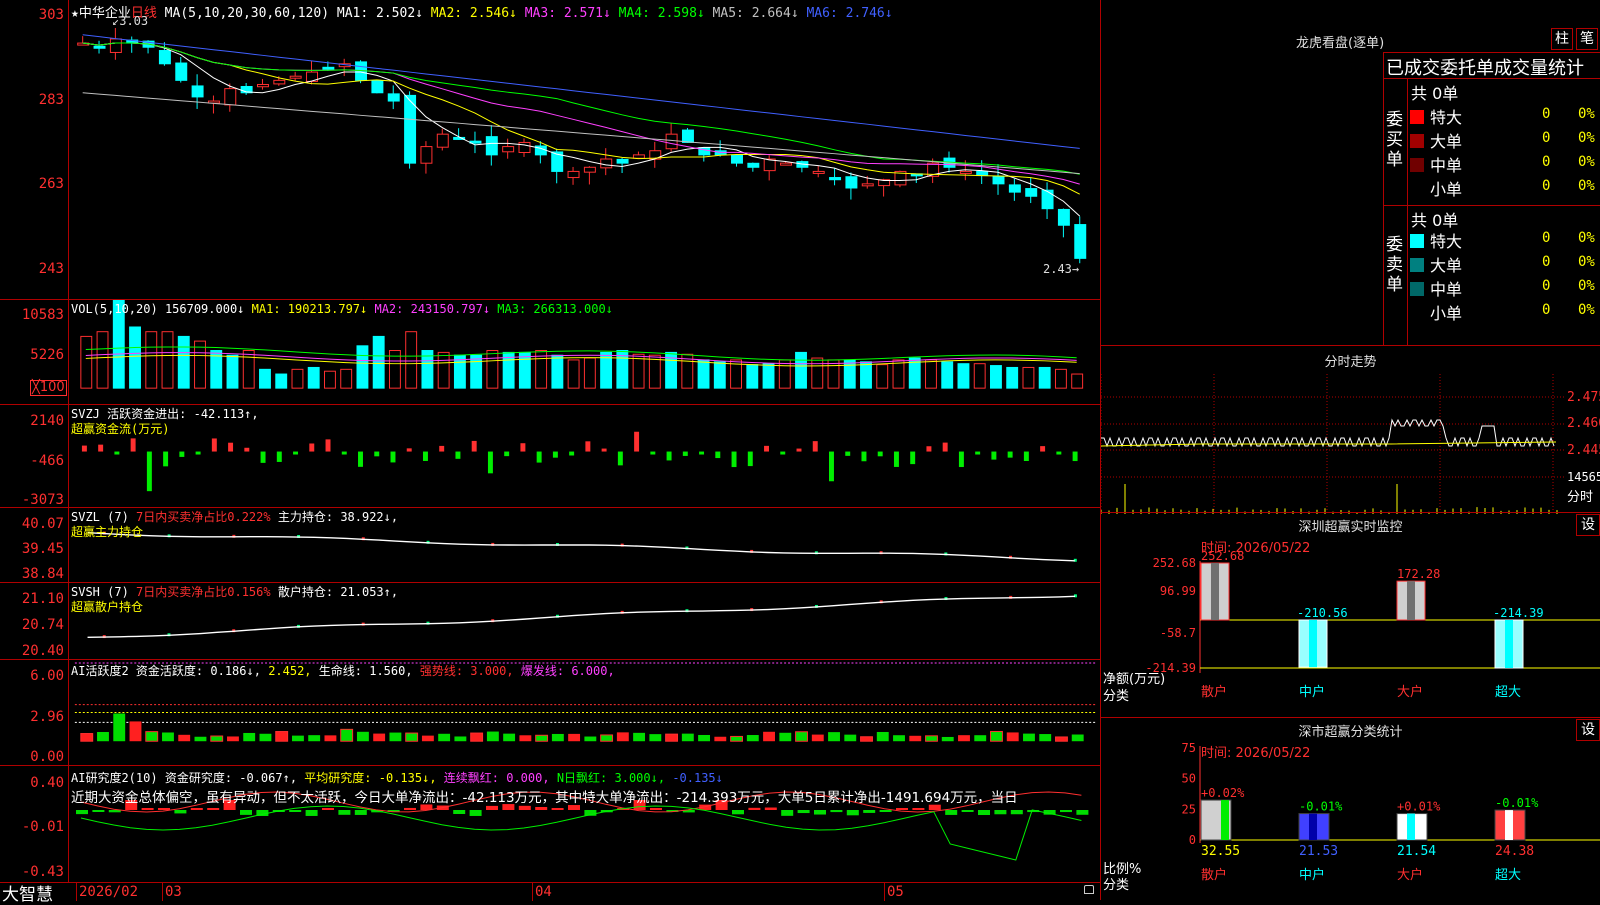 Image resolution: width=1600 pixels, height=905 pixels. What do you see at coordinates (1222, 556) in the screenshot?
I see `monitor-value: 252.68` at bounding box center [1222, 556].